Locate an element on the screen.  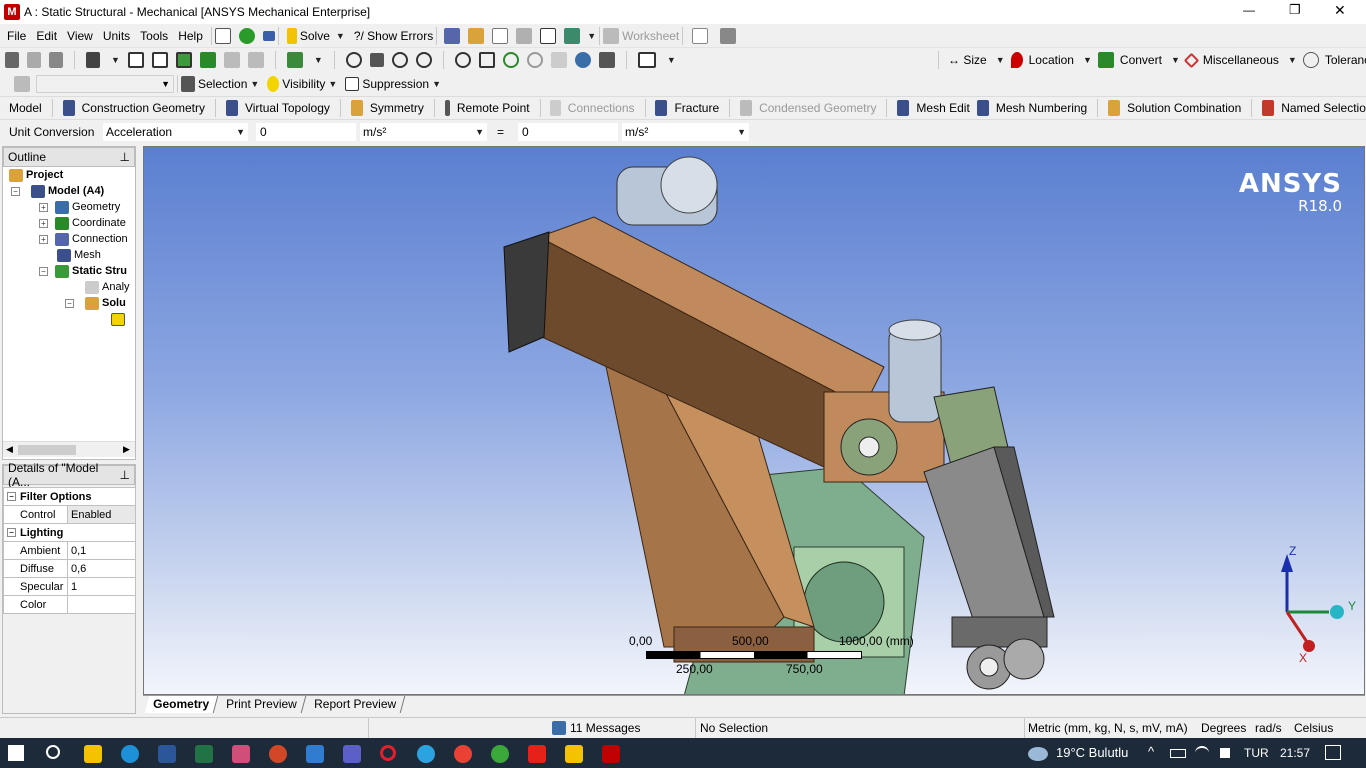
windows-start-icon is located at coordinates (16, 753).